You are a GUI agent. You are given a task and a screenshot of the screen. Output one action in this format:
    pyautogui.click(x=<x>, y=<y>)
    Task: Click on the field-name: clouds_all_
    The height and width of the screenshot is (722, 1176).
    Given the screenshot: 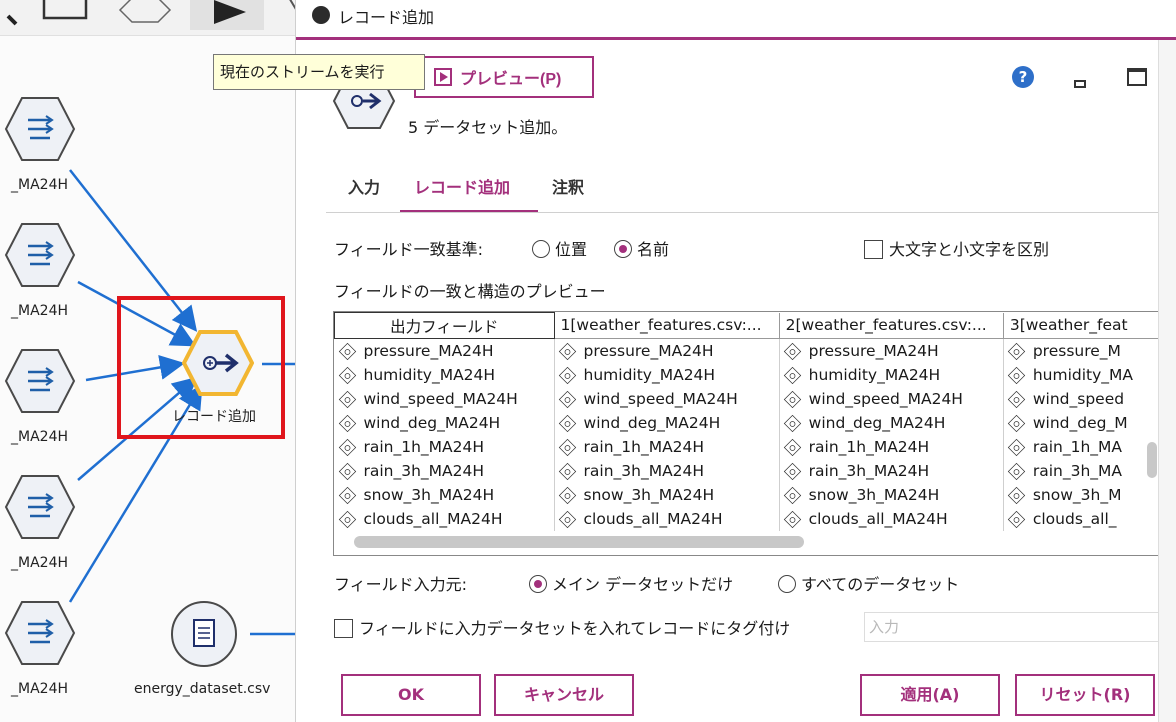 What is the action you would take?
    pyautogui.click(x=1074, y=518)
    